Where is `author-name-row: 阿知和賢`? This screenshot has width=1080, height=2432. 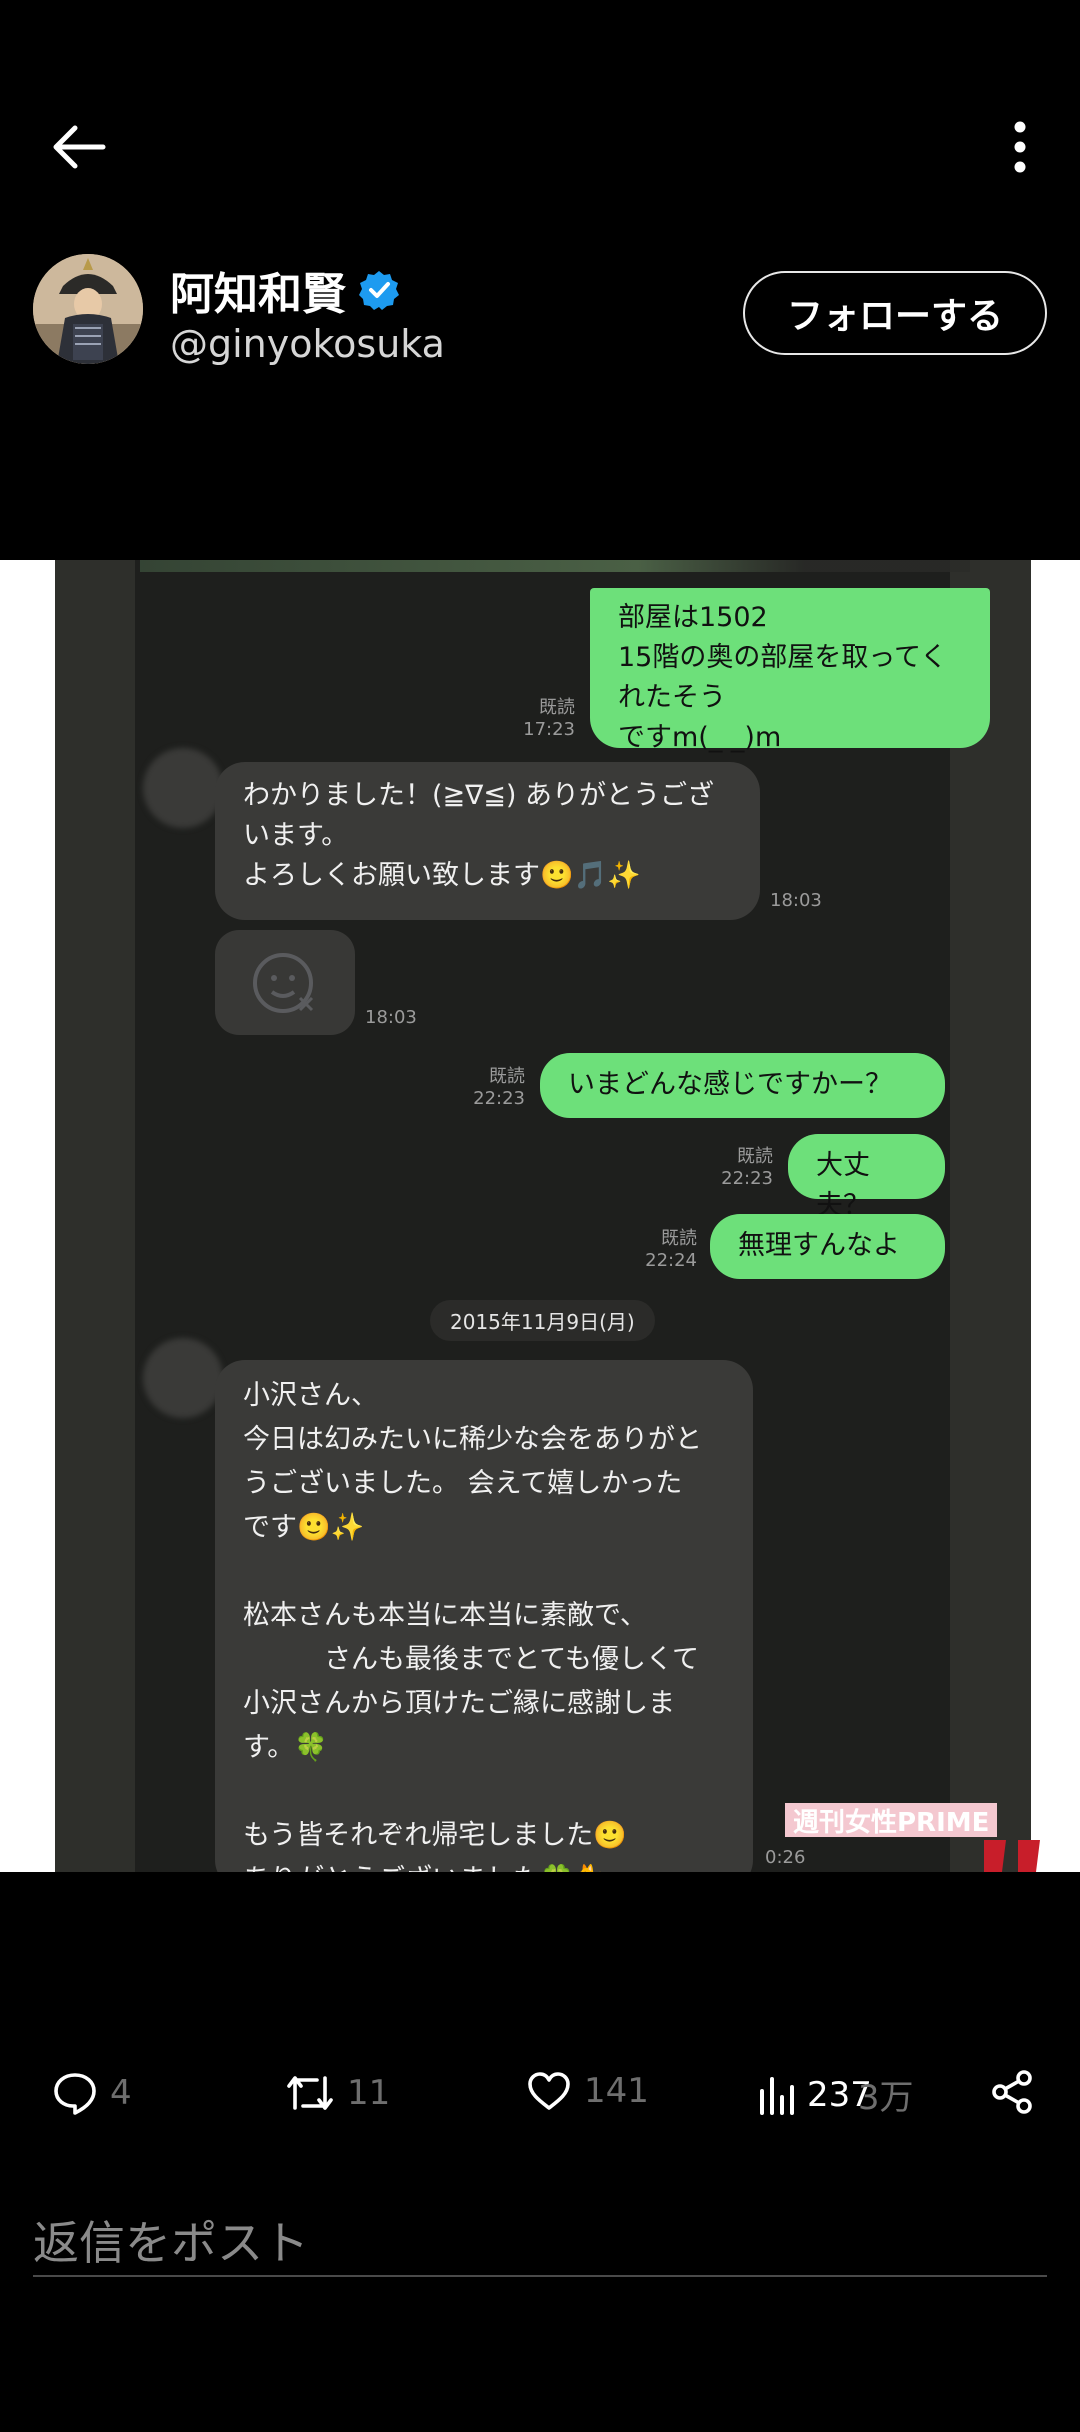
author-name-row: 阿知和賢 is located at coordinates (285, 290).